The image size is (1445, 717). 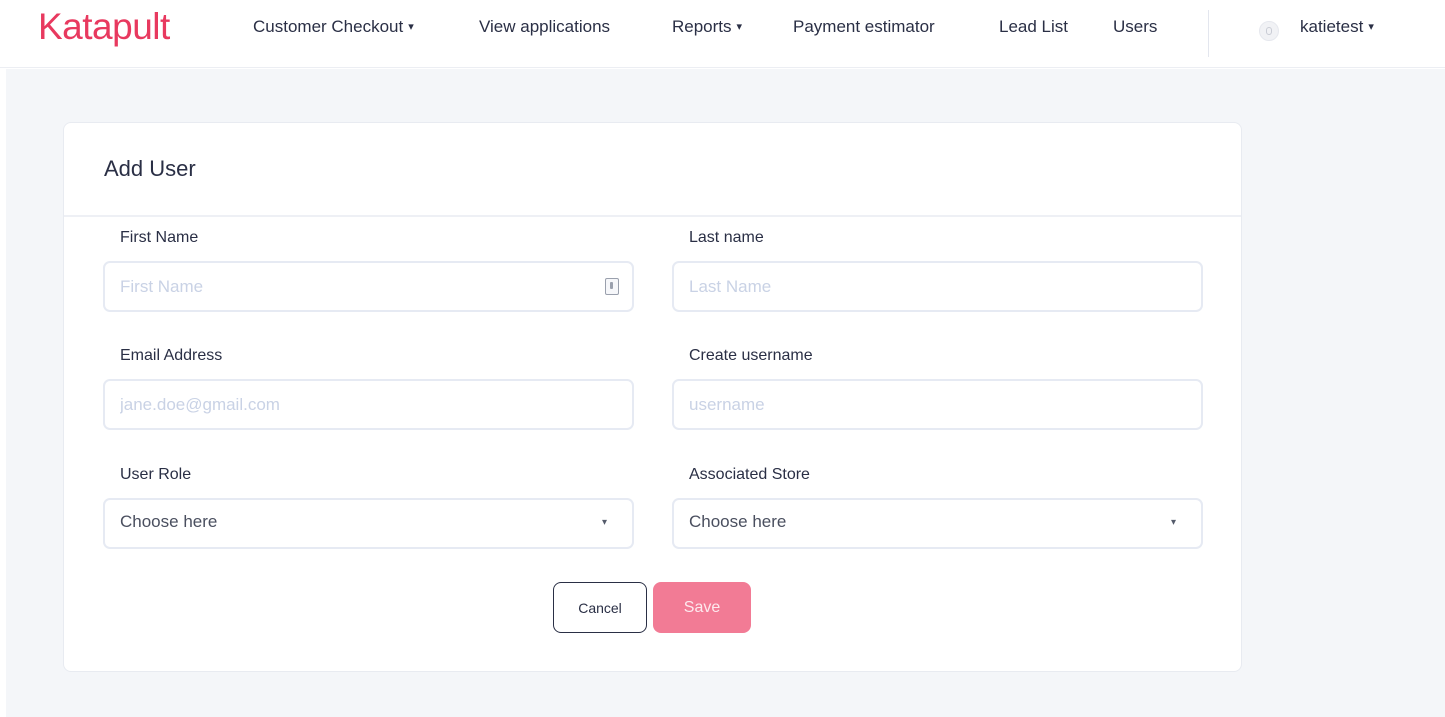 I want to click on avatar-icon, so click(x=1269, y=31).